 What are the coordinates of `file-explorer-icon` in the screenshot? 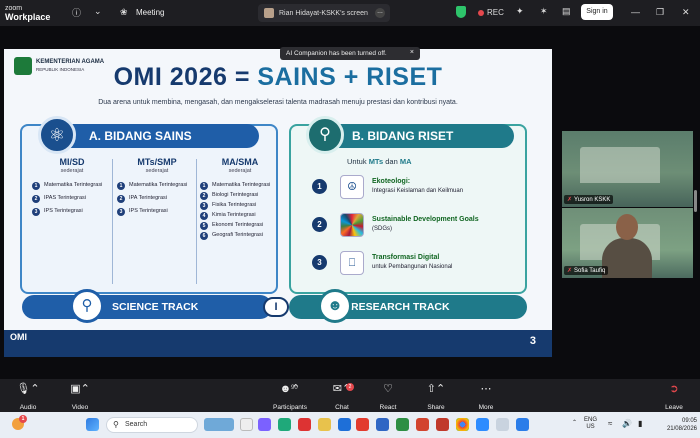 It's located at (324, 424).